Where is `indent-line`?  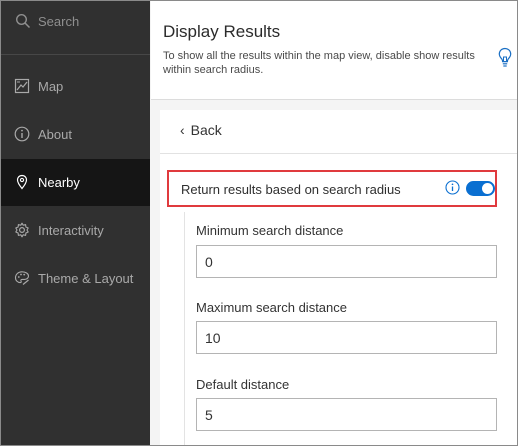 indent-line is located at coordinates (184, 328).